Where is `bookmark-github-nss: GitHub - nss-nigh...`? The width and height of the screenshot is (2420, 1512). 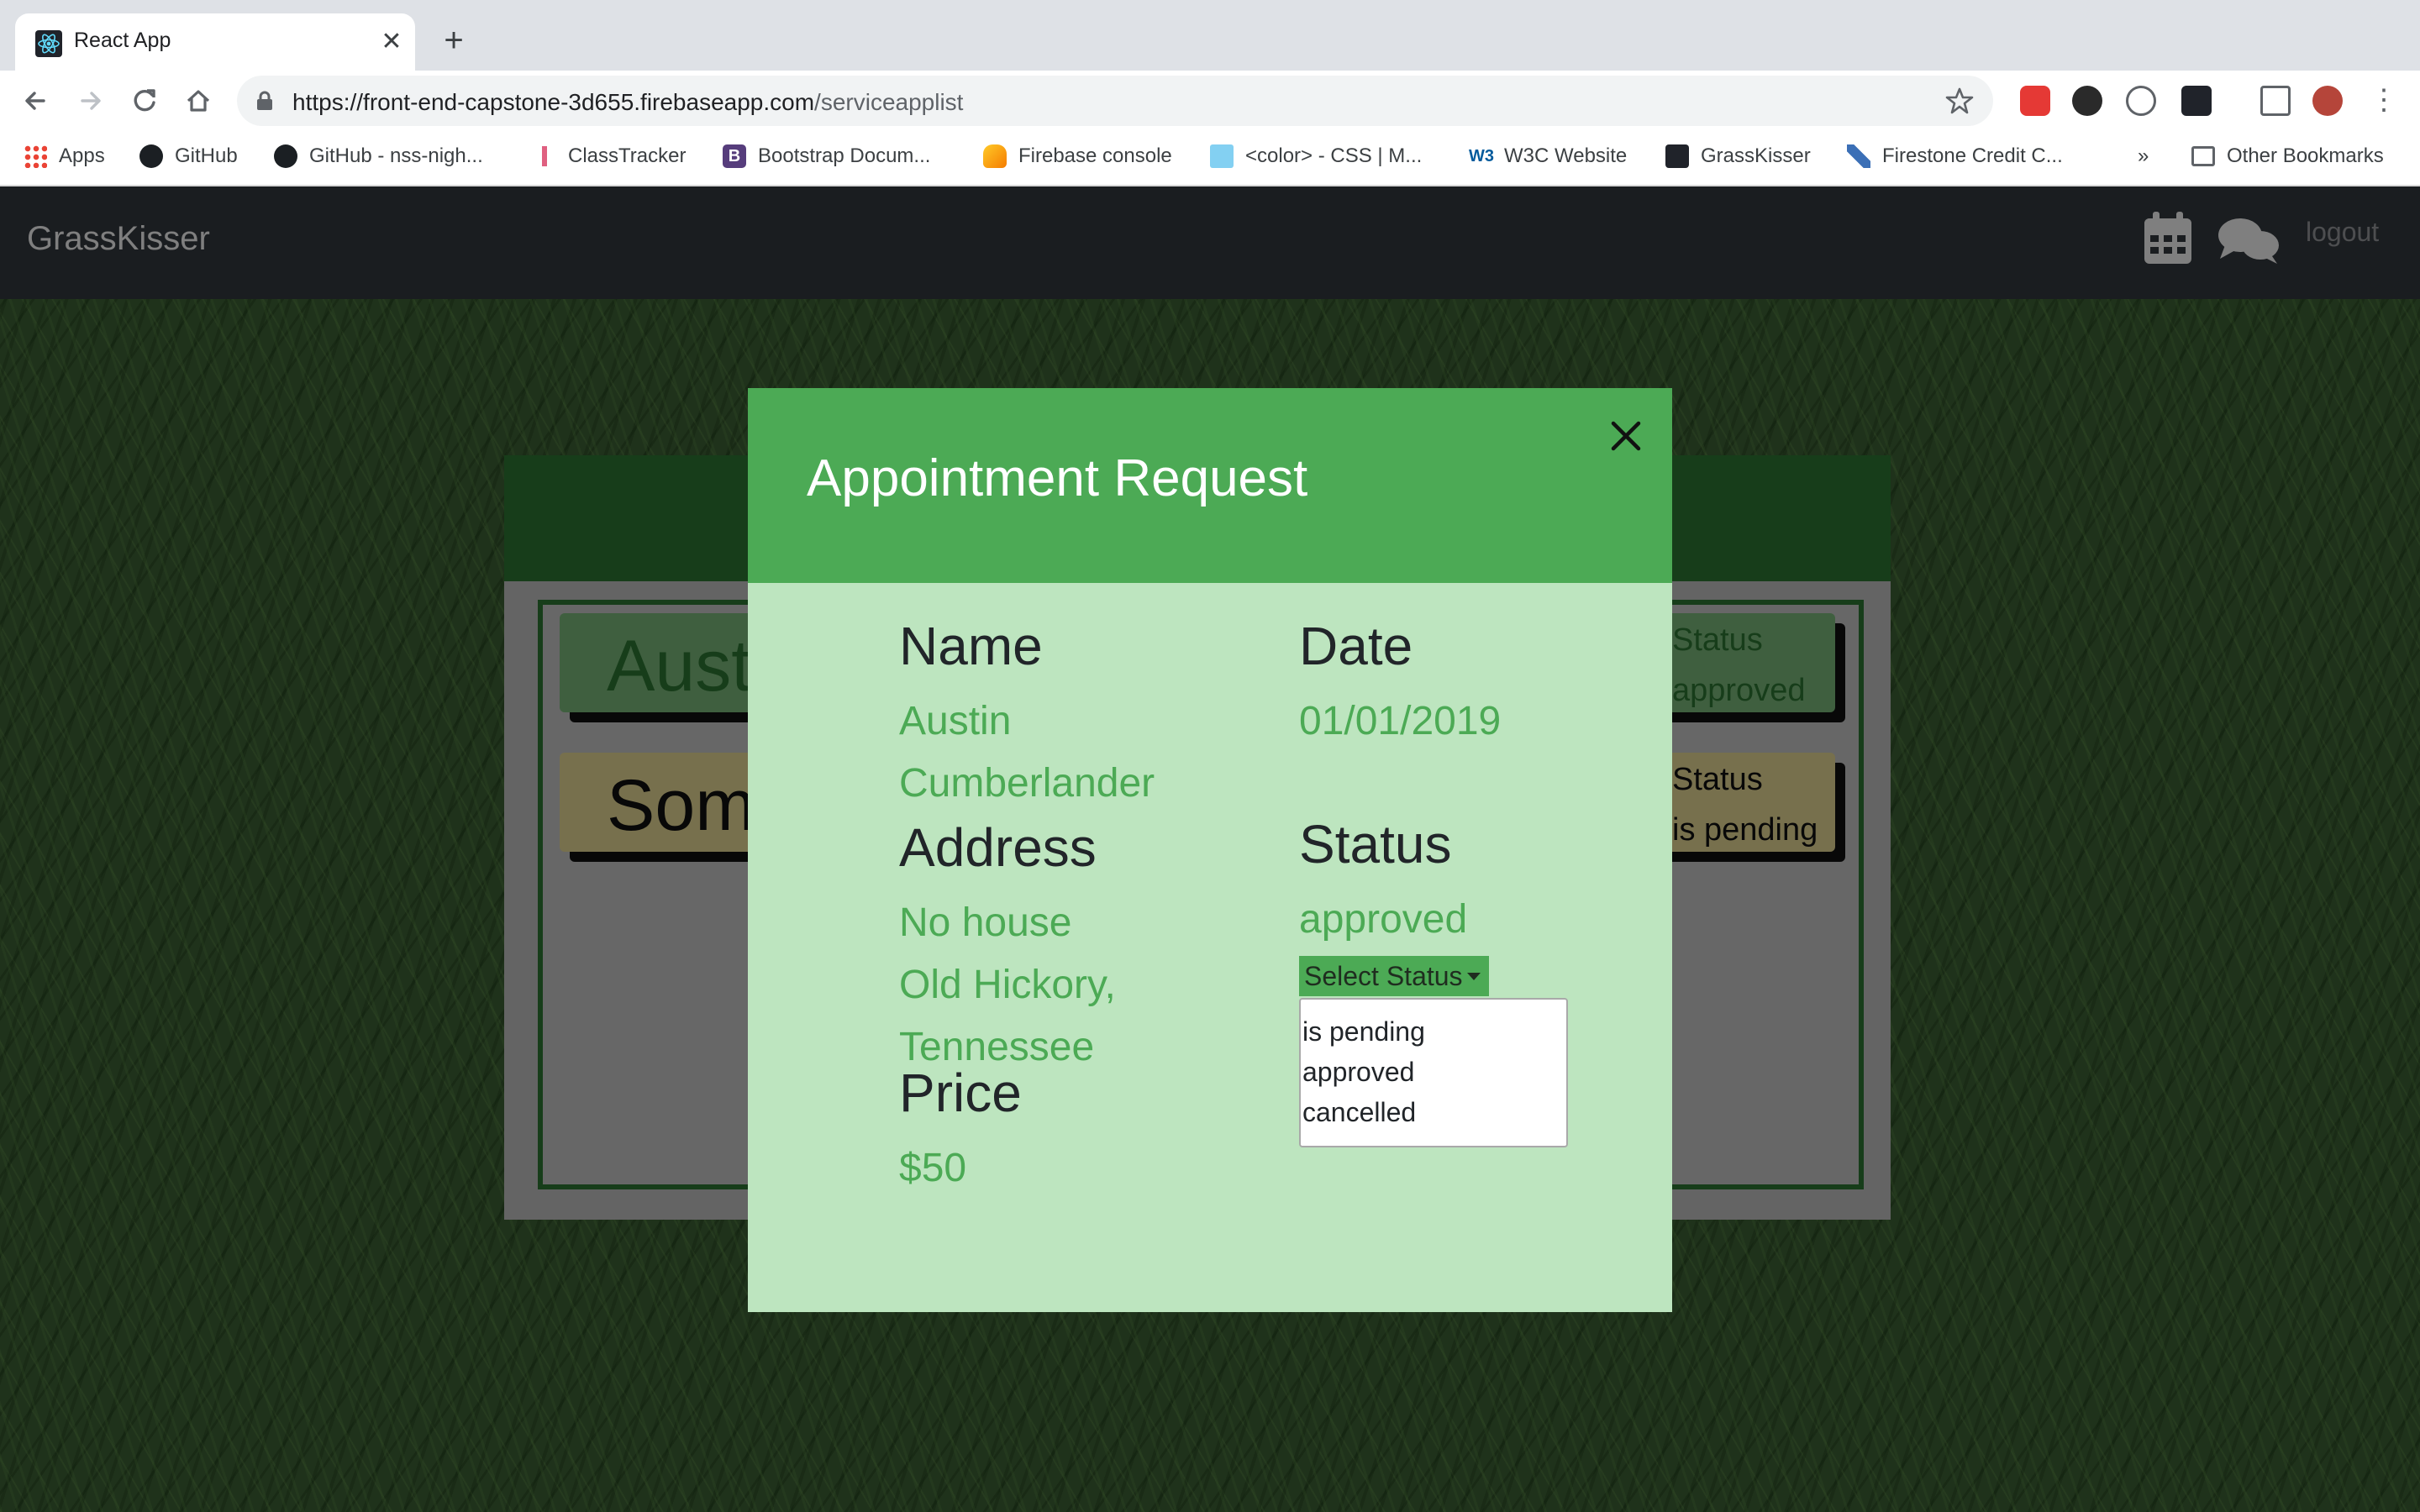
bookmark-github-nss: GitHub - nss-nigh... is located at coordinates (378, 156).